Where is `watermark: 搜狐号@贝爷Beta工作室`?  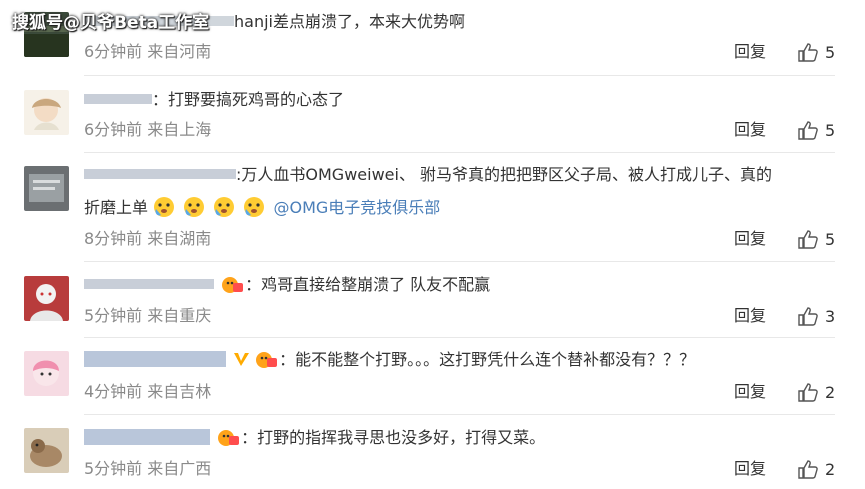 watermark: 搜狐号@贝爷Beta工作室 is located at coordinates (111, 23).